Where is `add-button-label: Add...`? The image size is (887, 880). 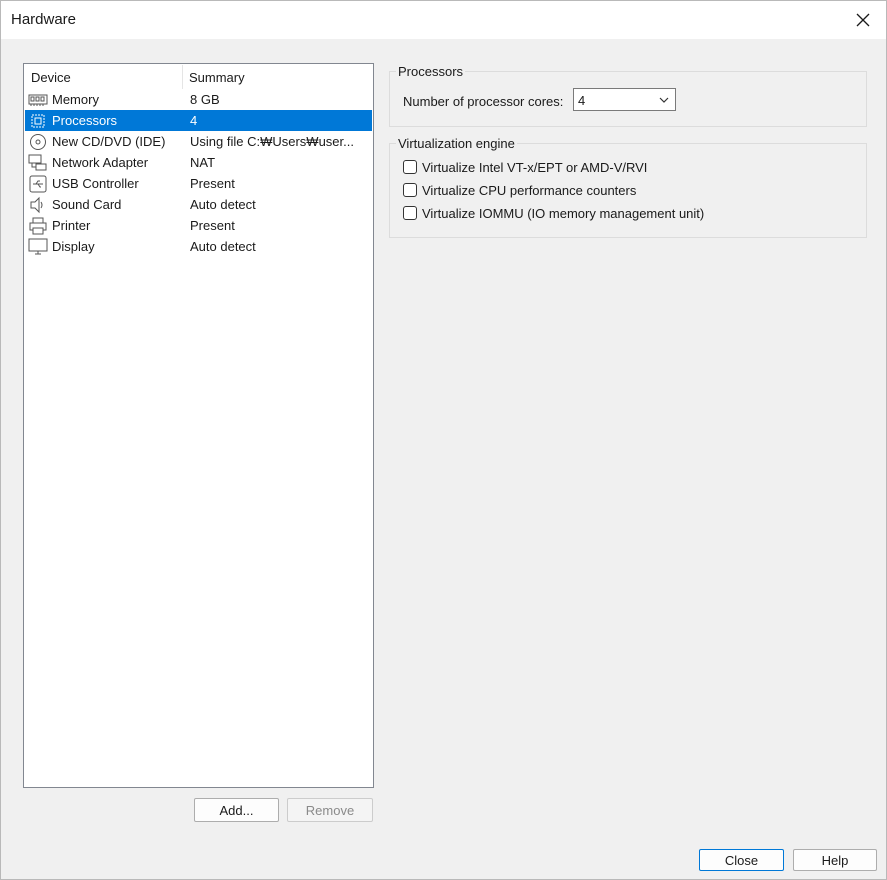 add-button-label: Add... is located at coordinates (236, 810).